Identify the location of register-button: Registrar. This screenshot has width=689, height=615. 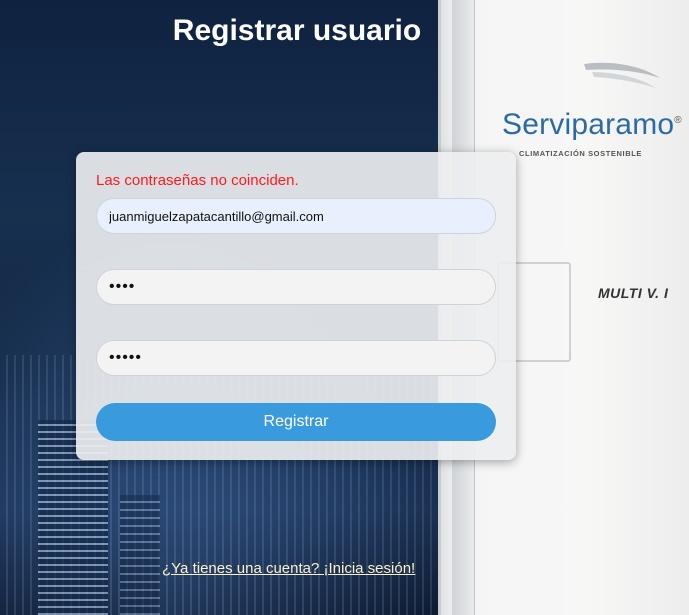
(296, 422).